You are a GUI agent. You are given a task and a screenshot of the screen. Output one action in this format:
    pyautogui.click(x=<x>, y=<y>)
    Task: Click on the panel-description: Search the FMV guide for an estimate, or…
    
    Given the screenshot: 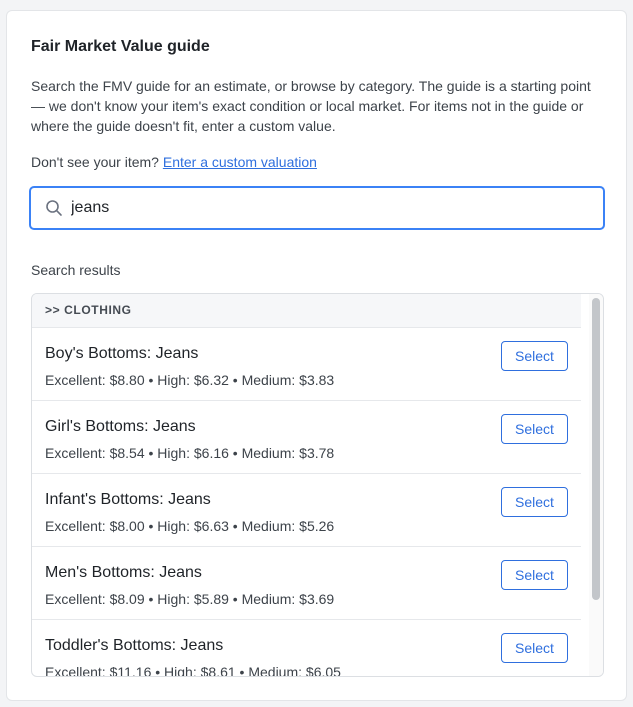 What is the action you would take?
    pyautogui.click(x=311, y=106)
    